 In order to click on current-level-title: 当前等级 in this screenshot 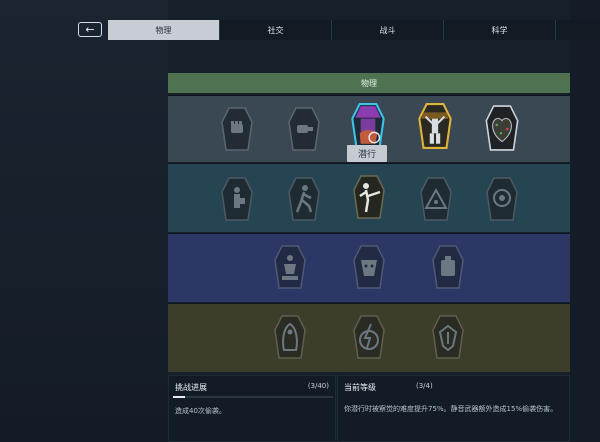, I will do `click(360, 387)`.